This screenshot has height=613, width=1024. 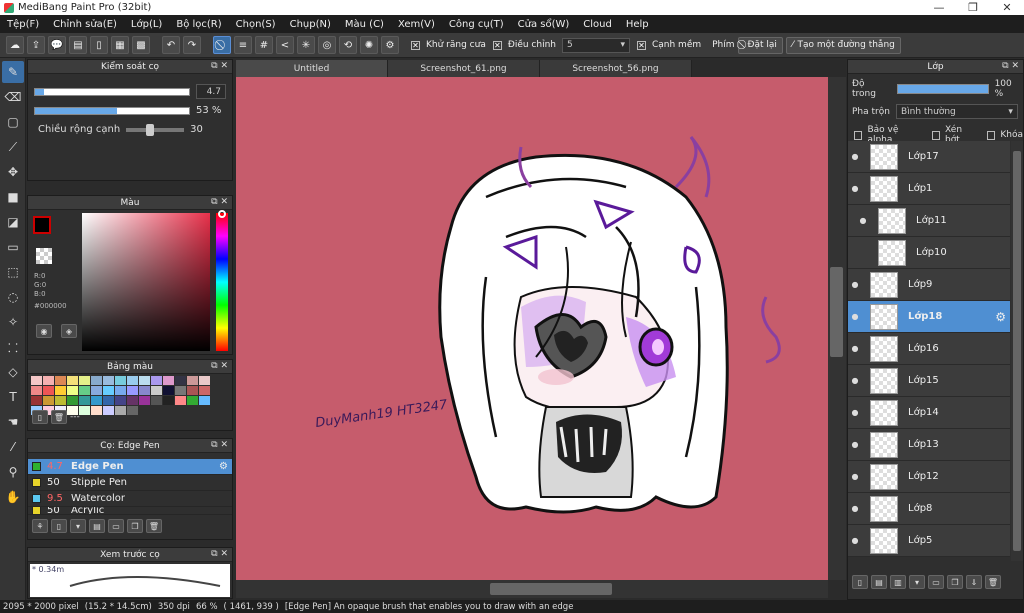 I want to click on foreground-color-swatch, so click(x=42, y=225).